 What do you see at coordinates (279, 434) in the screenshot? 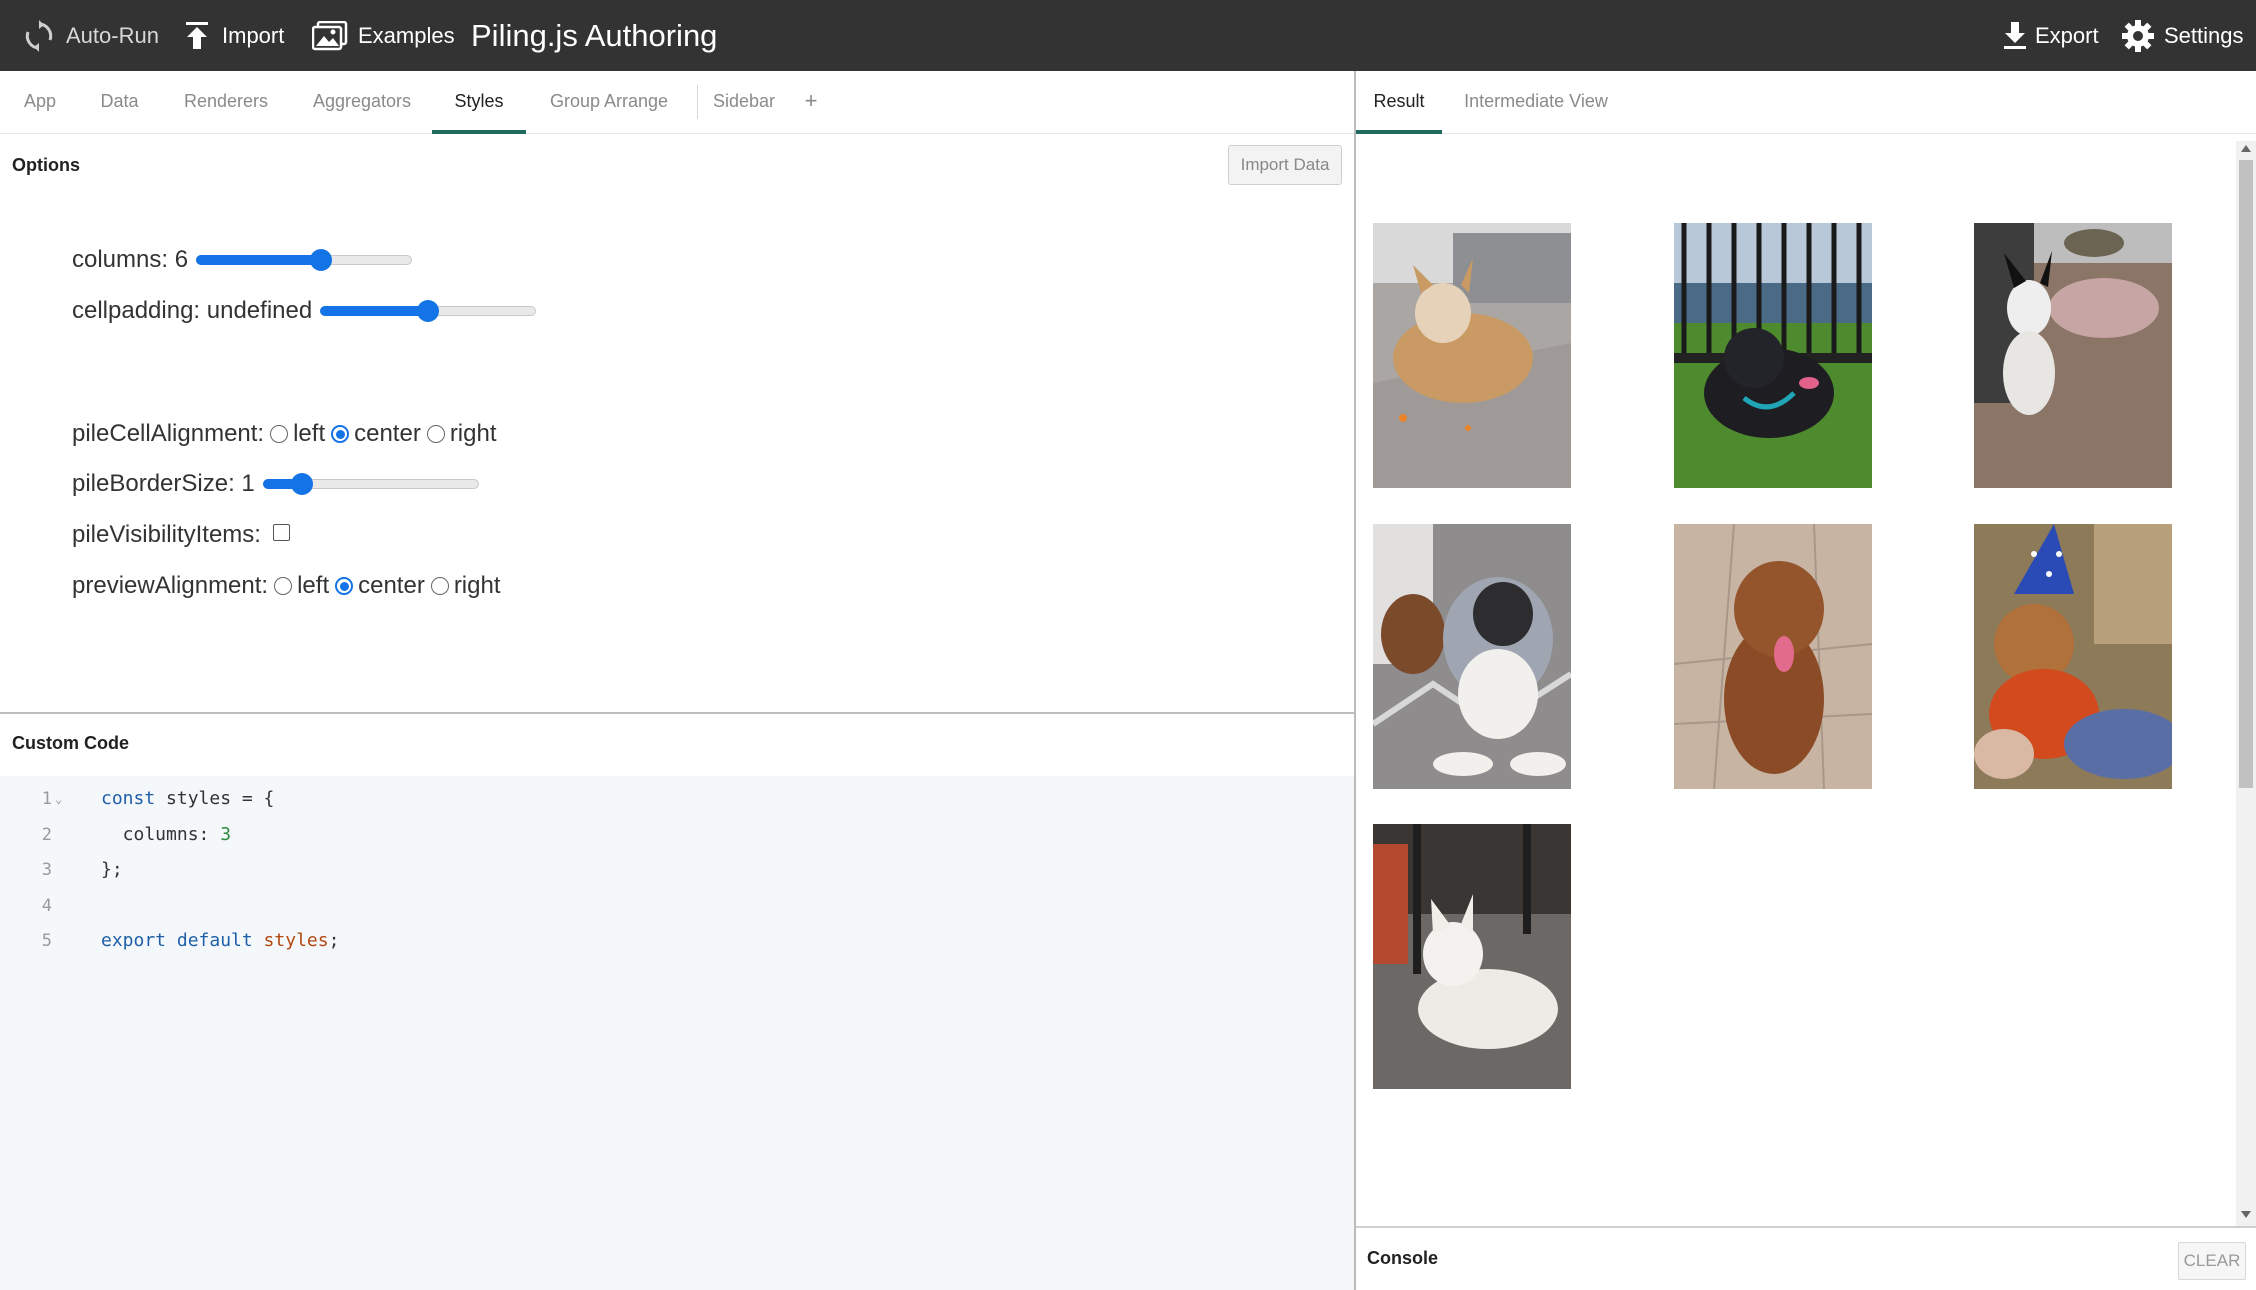
I see `pile-cell-alignment-left-radio` at bounding box center [279, 434].